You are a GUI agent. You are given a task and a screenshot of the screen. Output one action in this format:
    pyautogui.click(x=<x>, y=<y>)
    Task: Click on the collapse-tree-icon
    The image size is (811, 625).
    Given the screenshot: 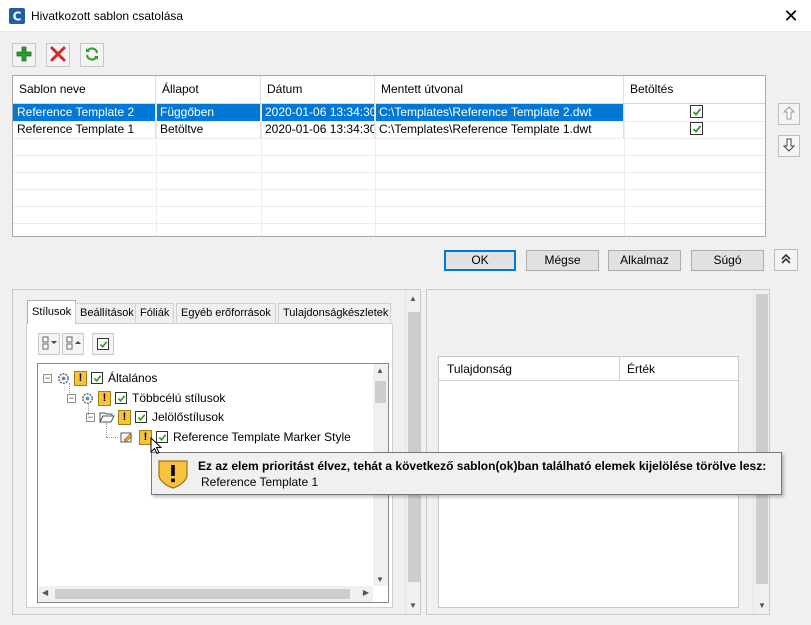 What is the action you would take?
    pyautogui.click(x=73, y=344)
    